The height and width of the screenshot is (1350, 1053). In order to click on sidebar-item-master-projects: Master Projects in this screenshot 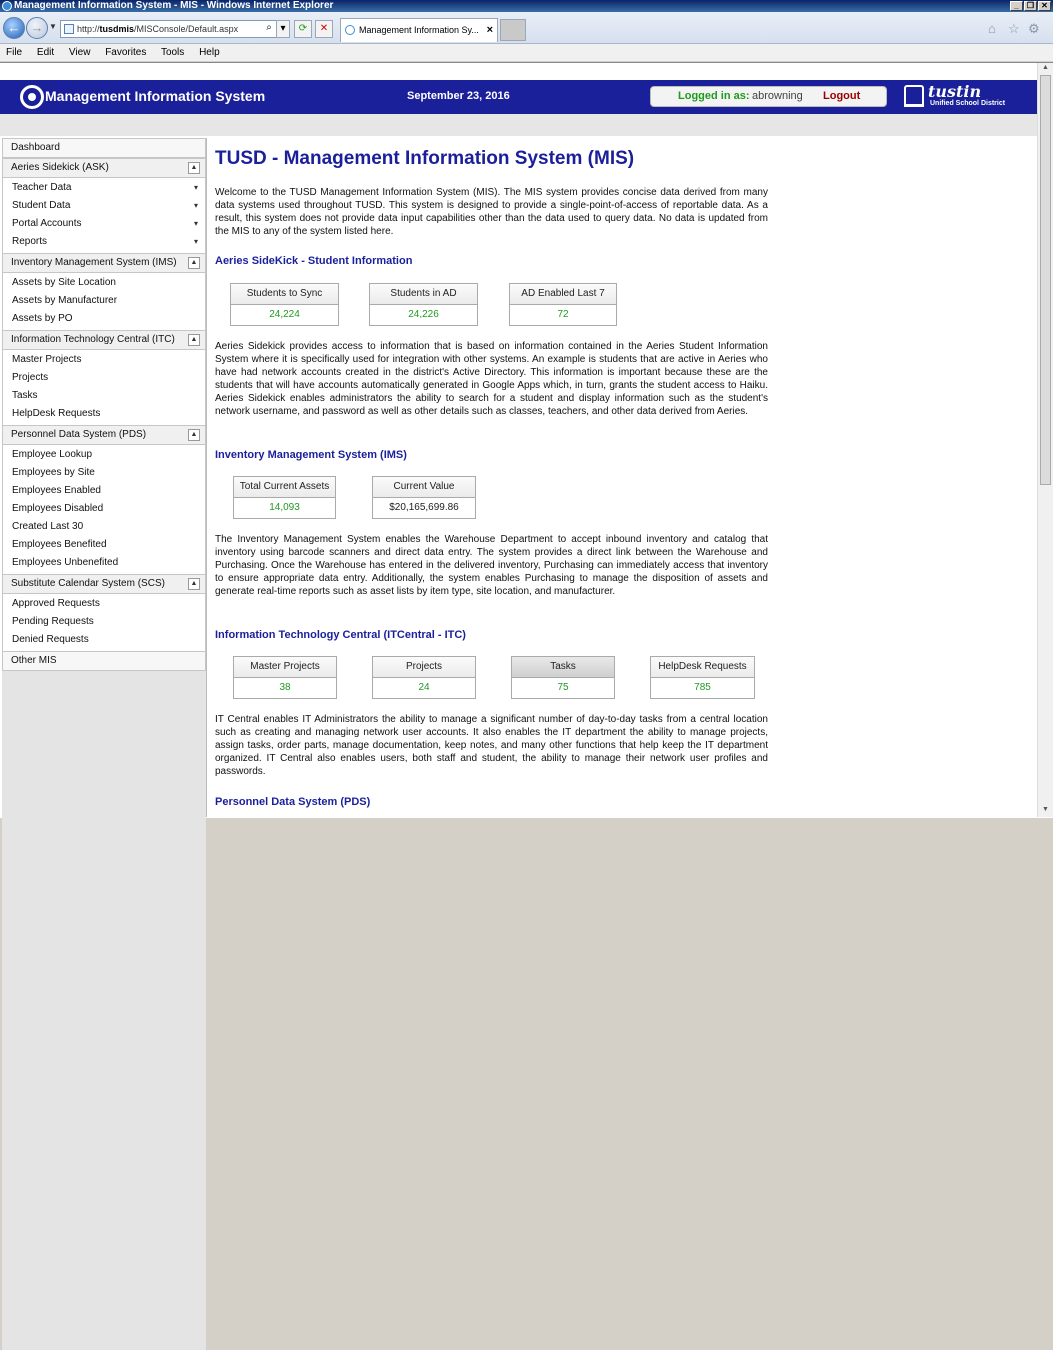, I will do `click(104, 360)`.